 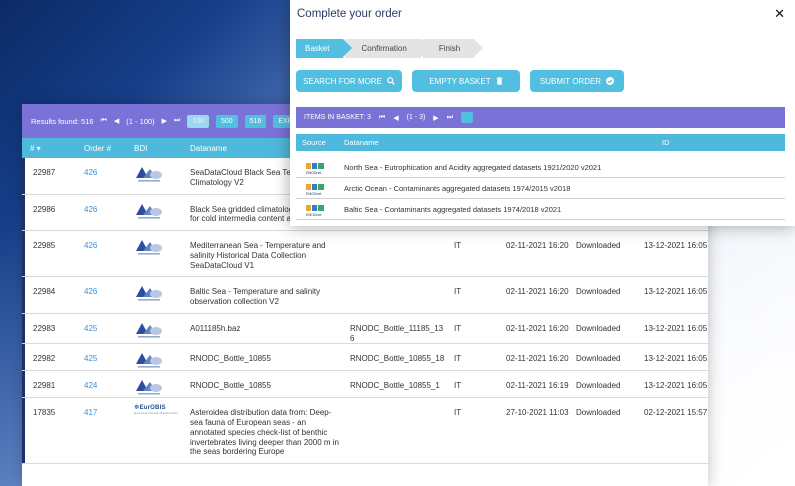 I want to click on row-local-name: RNODC_Bottle_10855_1, so click(x=395, y=386).